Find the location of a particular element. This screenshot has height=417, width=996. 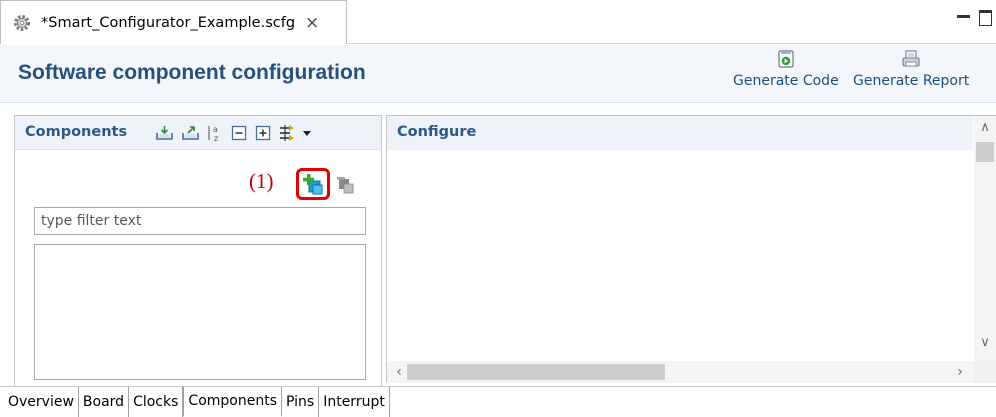

svg-text: z is located at coordinates (216, 138).